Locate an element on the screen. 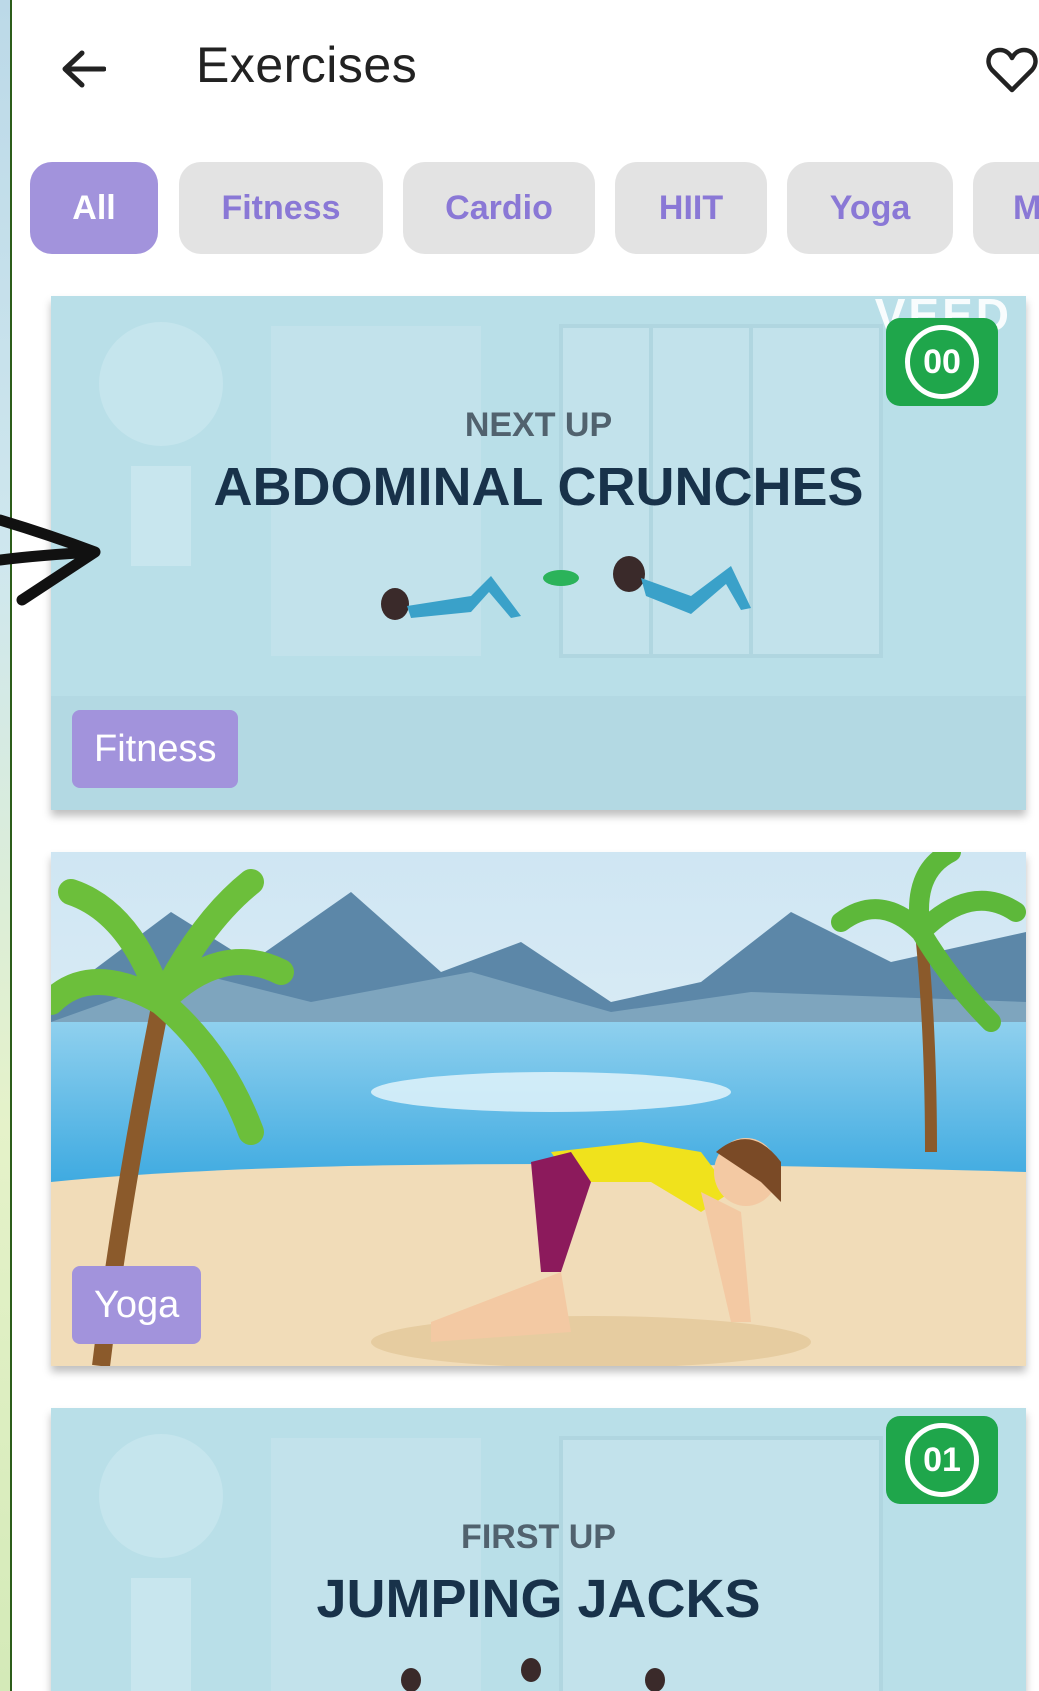  card-subtitle: NEXT UP is located at coordinates (538, 425).